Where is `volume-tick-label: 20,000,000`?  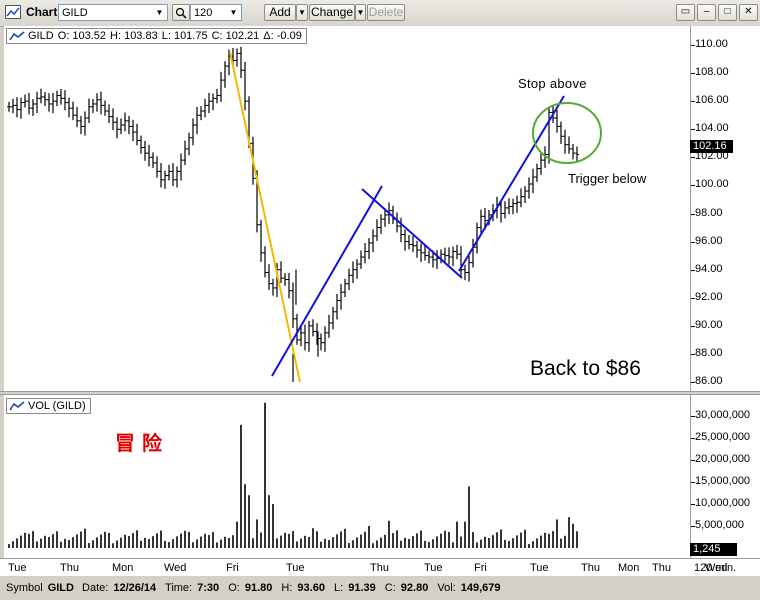
volume-tick-label: 20,000,000 is located at coordinates (723, 459).